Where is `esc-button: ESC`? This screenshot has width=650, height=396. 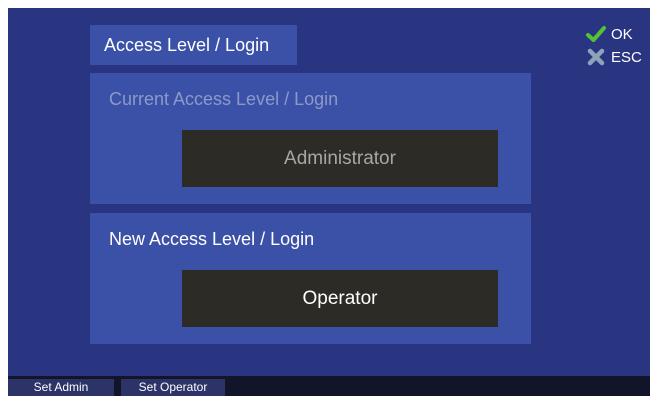 esc-button: ESC is located at coordinates (618, 57).